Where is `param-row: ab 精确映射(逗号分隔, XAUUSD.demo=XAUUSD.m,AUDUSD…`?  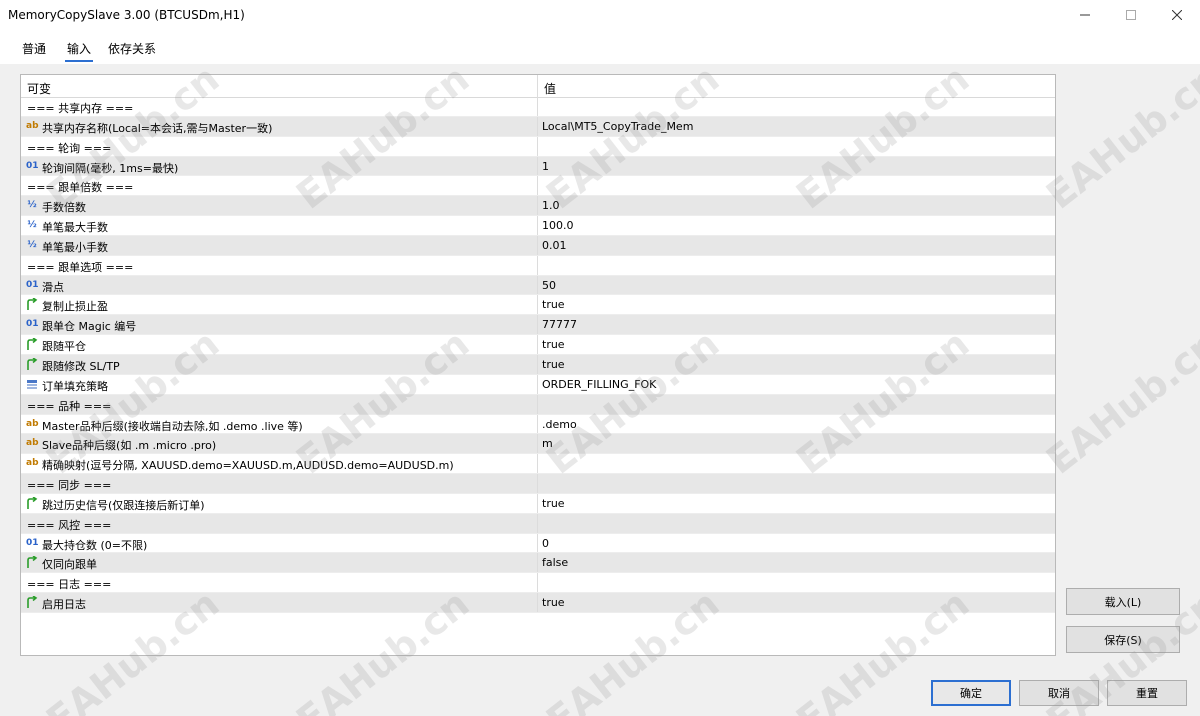 param-row: ab 精确映射(逗号分隔, XAUUSD.demo=XAUUSD.m,AUDUSD… is located at coordinates (538, 464).